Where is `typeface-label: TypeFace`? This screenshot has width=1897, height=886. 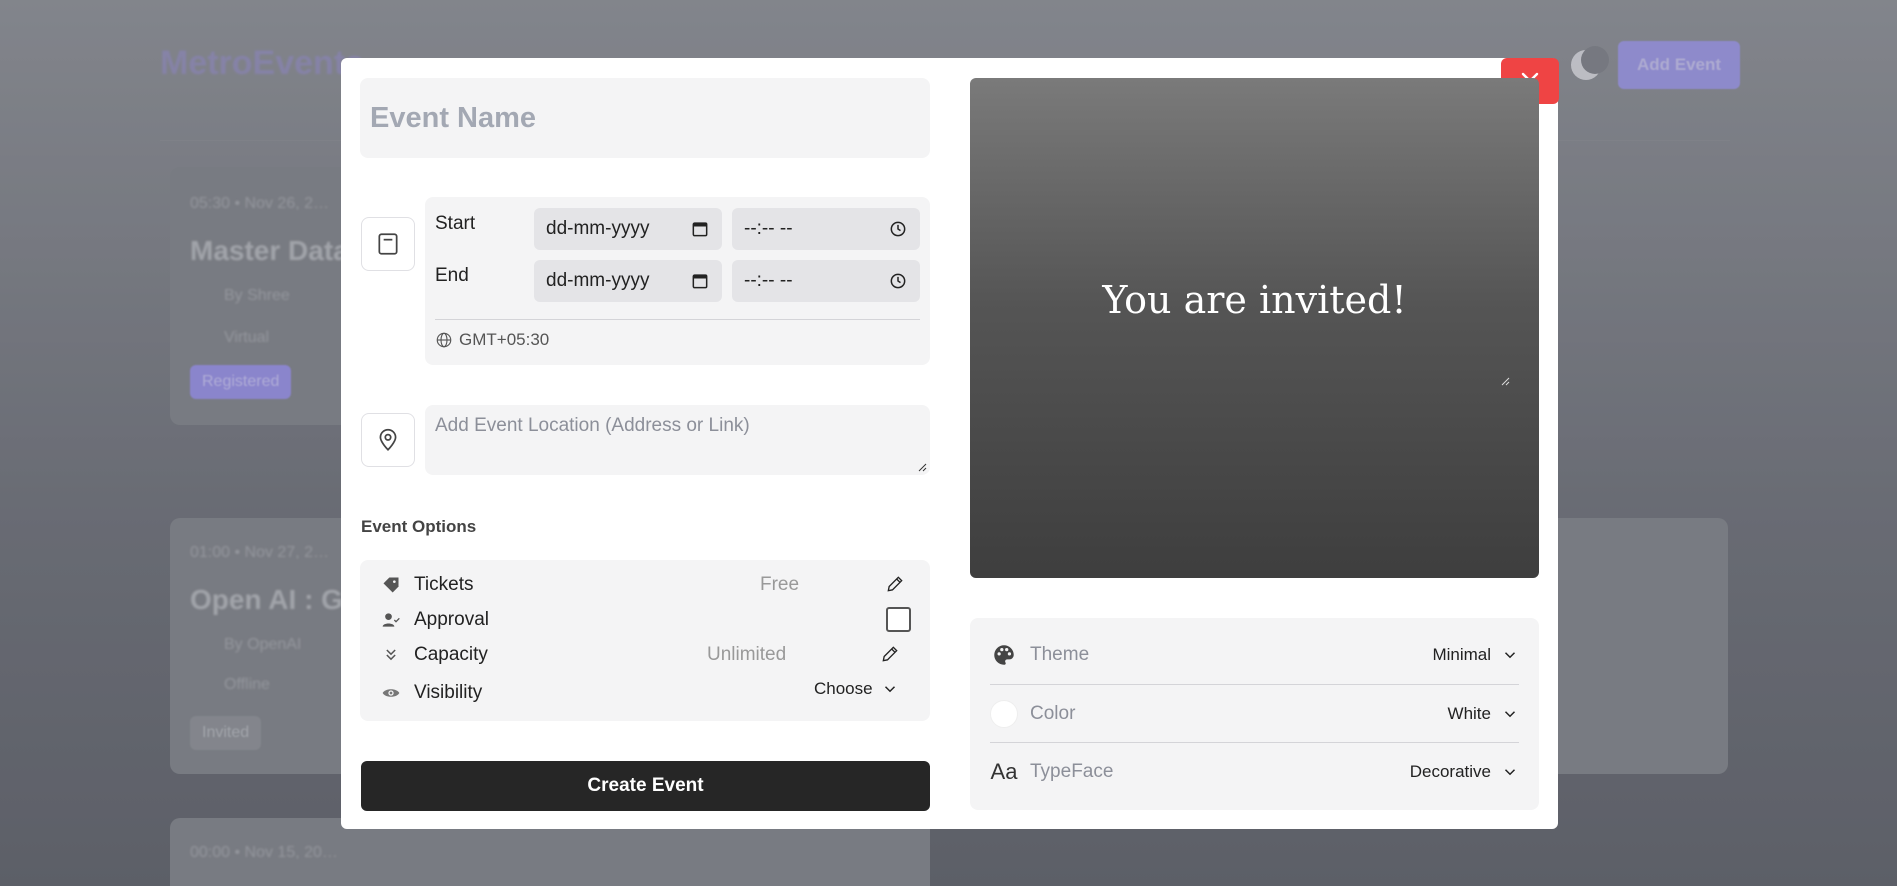
typeface-label: TypeFace is located at coordinates (1072, 771).